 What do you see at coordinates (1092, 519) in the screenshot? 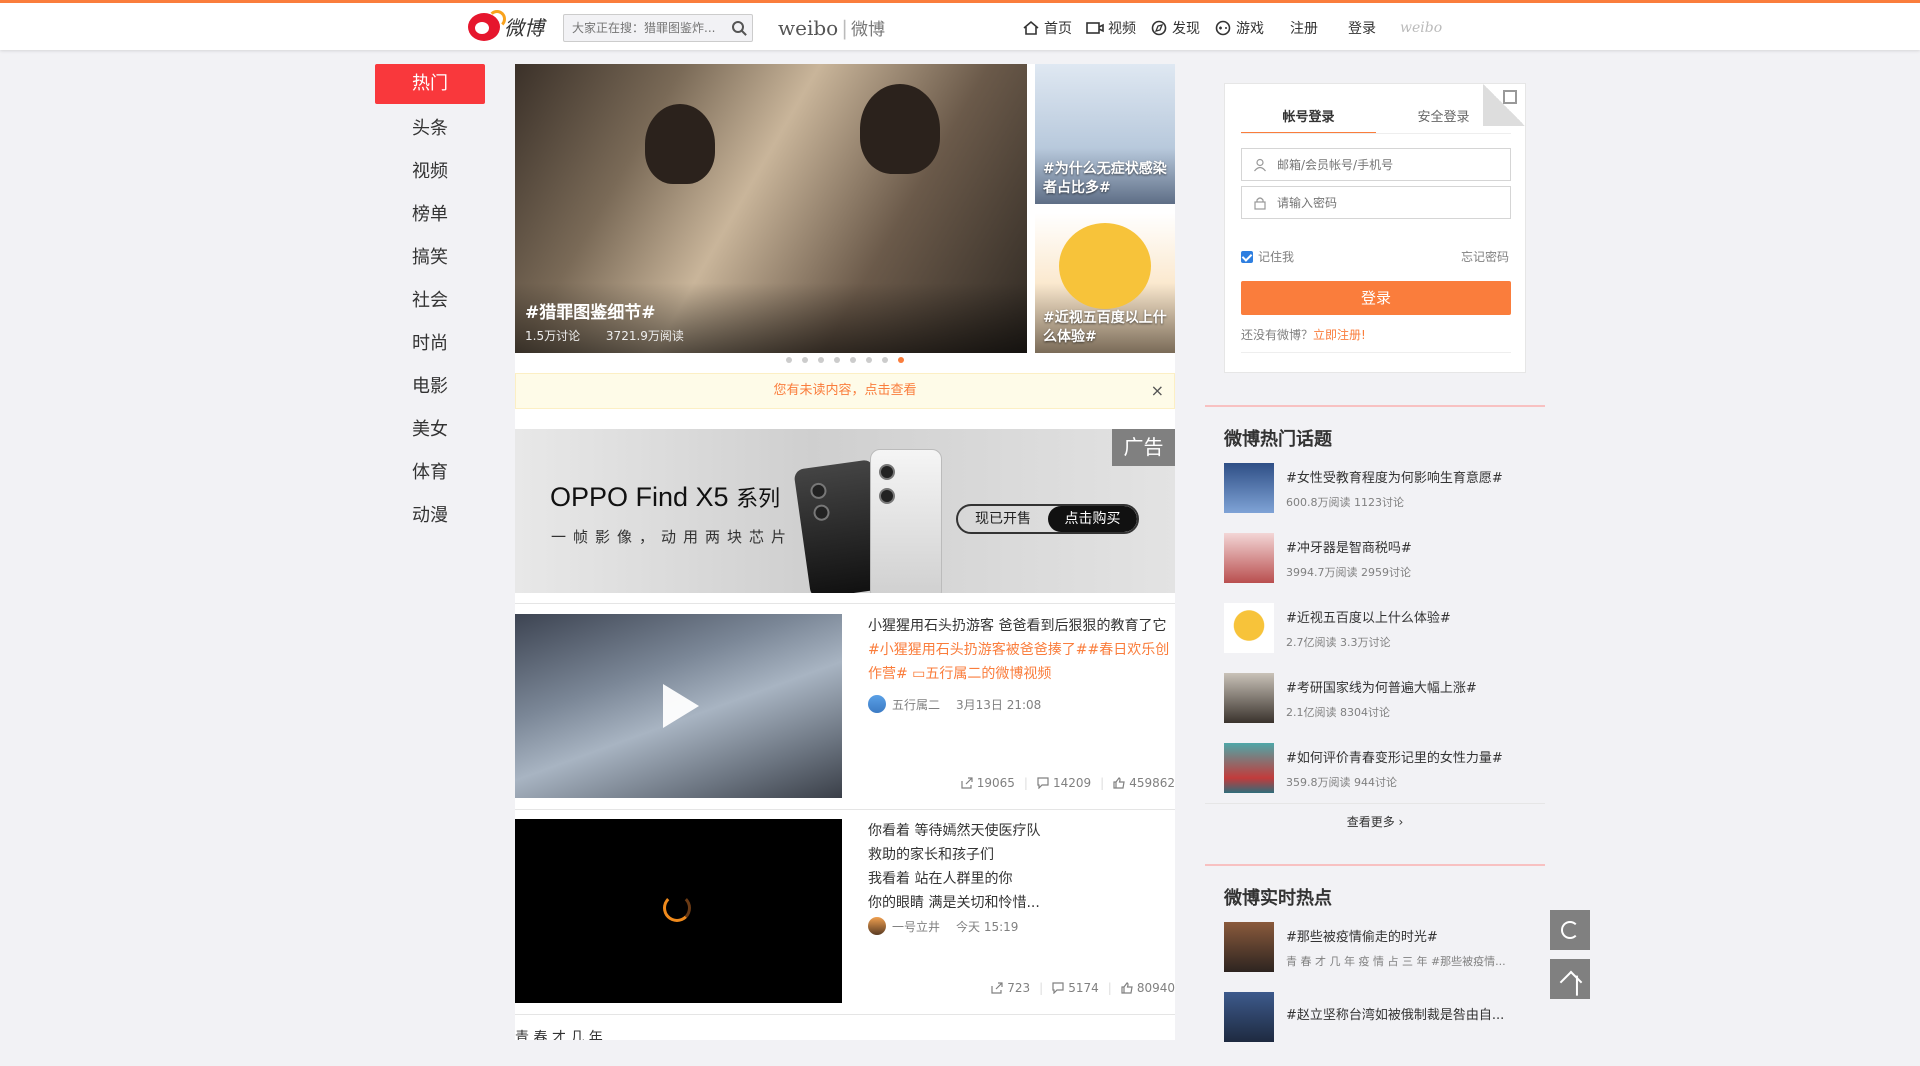
I see `ad-buy-button: 点击购买` at bounding box center [1092, 519].